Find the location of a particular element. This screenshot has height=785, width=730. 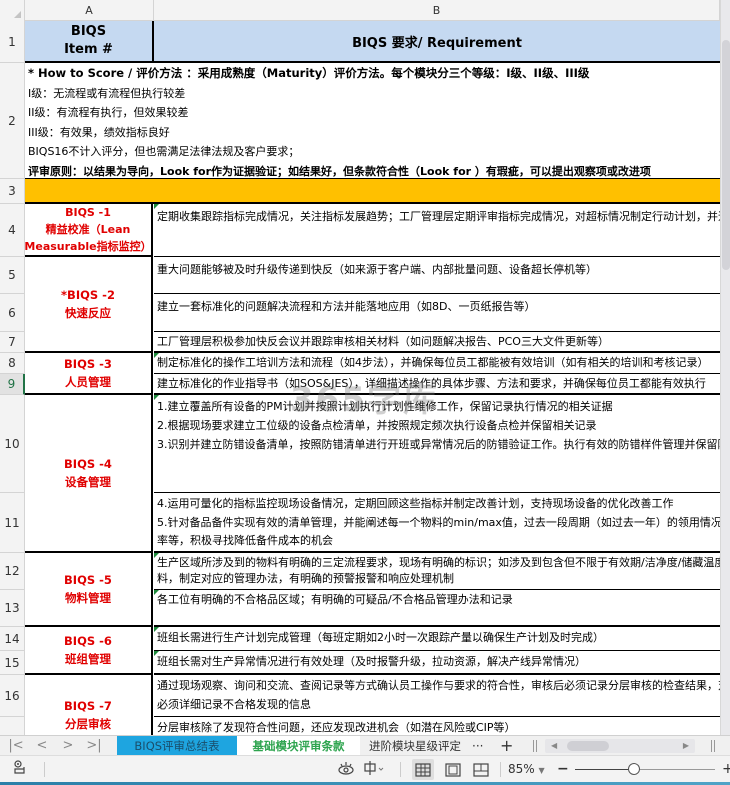

zoom-slider-fill is located at coordinates (604, 769).